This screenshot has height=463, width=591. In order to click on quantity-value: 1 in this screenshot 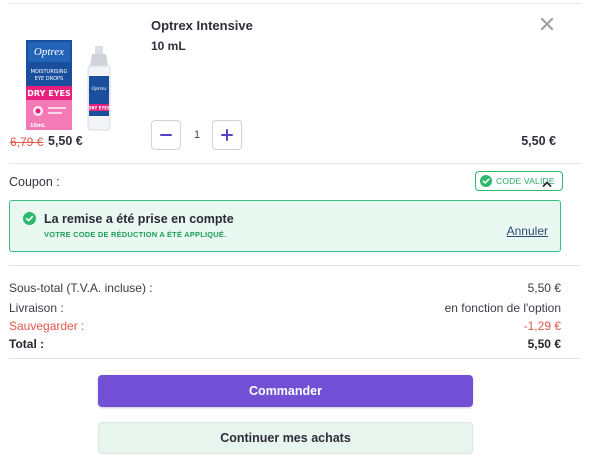, I will do `click(197, 135)`.